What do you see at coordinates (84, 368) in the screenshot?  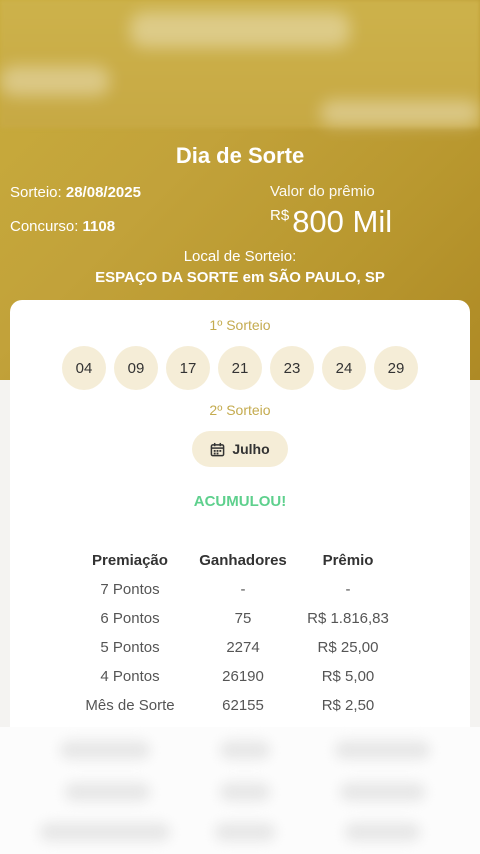 I see `number-ball: 04` at bounding box center [84, 368].